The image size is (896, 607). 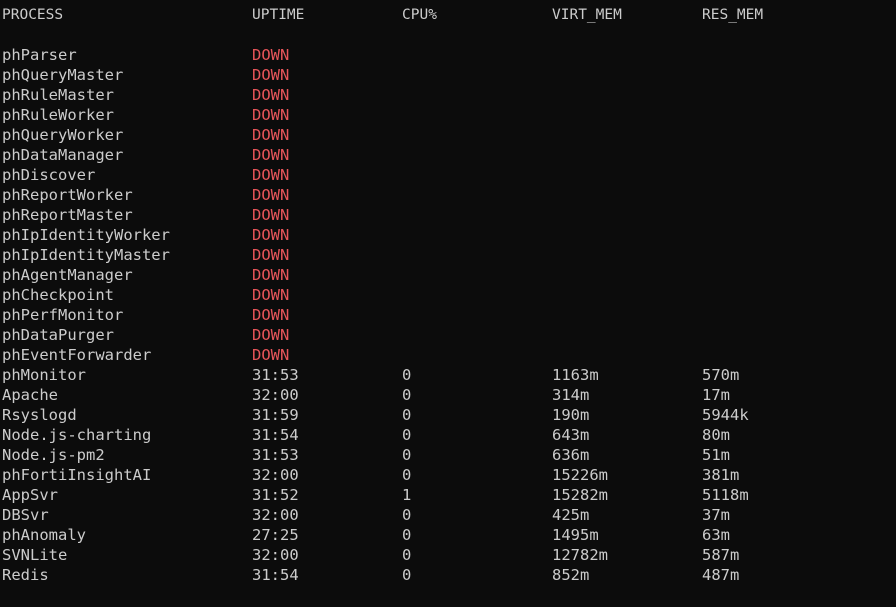 What do you see at coordinates (39, 55) in the screenshot?
I see `process-name: phParser` at bounding box center [39, 55].